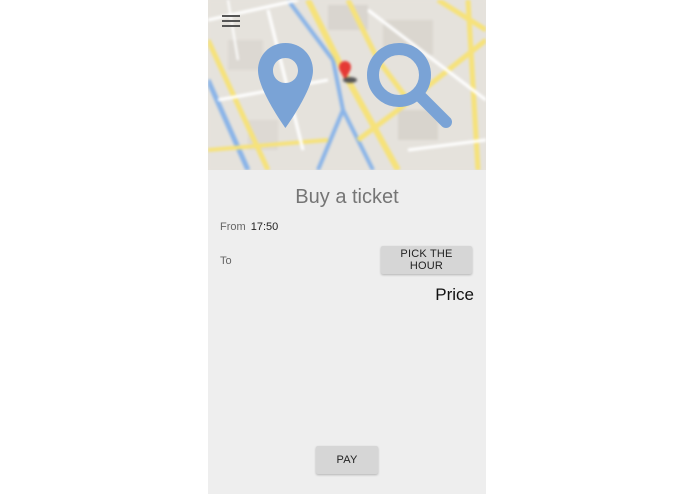  I want to click on from-label: From, so click(233, 227).